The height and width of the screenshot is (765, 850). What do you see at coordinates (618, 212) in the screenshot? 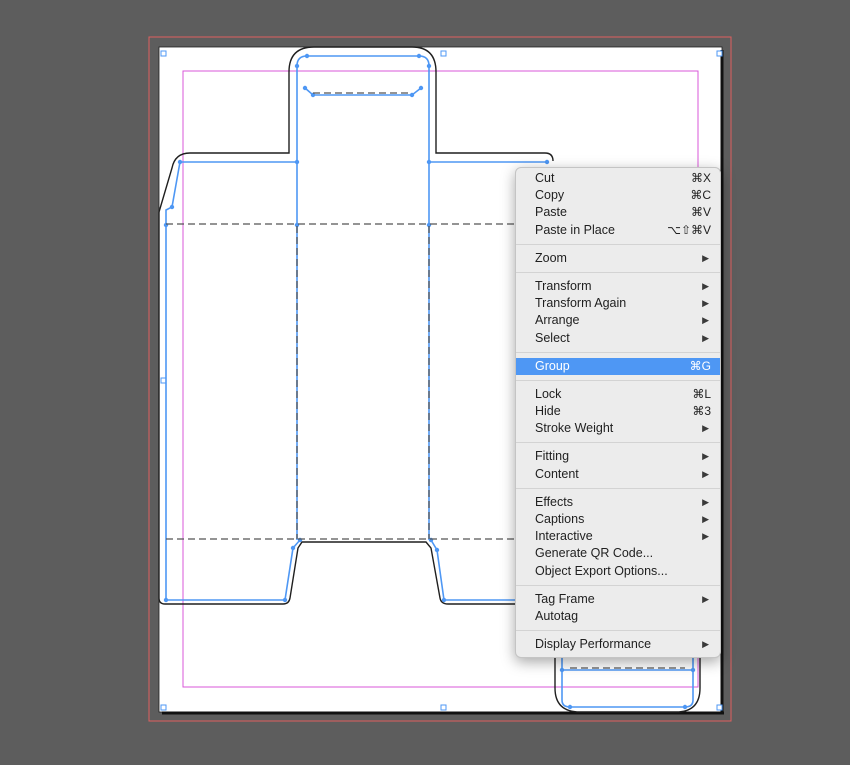
I see `menu-item-paste: Paste ⌘V` at bounding box center [618, 212].